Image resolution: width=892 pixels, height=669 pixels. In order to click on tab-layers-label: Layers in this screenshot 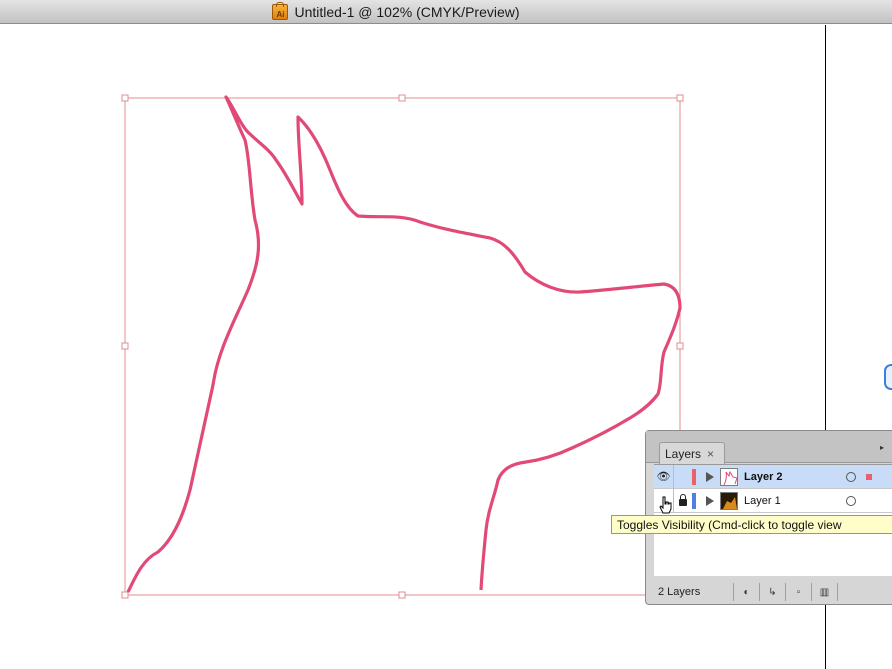, I will do `click(683, 453)`.